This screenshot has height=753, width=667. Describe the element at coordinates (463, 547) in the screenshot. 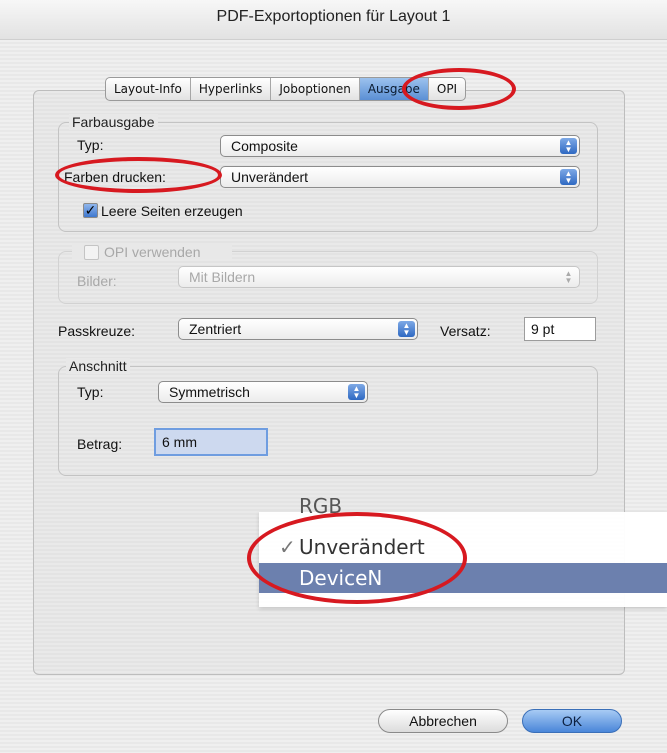

I see `menu-item-unveraendert: ✓ Unverändert` at that location.